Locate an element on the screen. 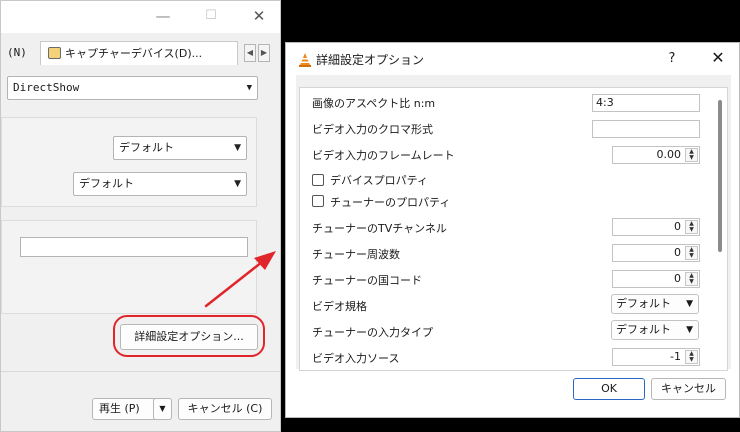  tuner-frequency-value: 0 is located at coordinates (677, 252).